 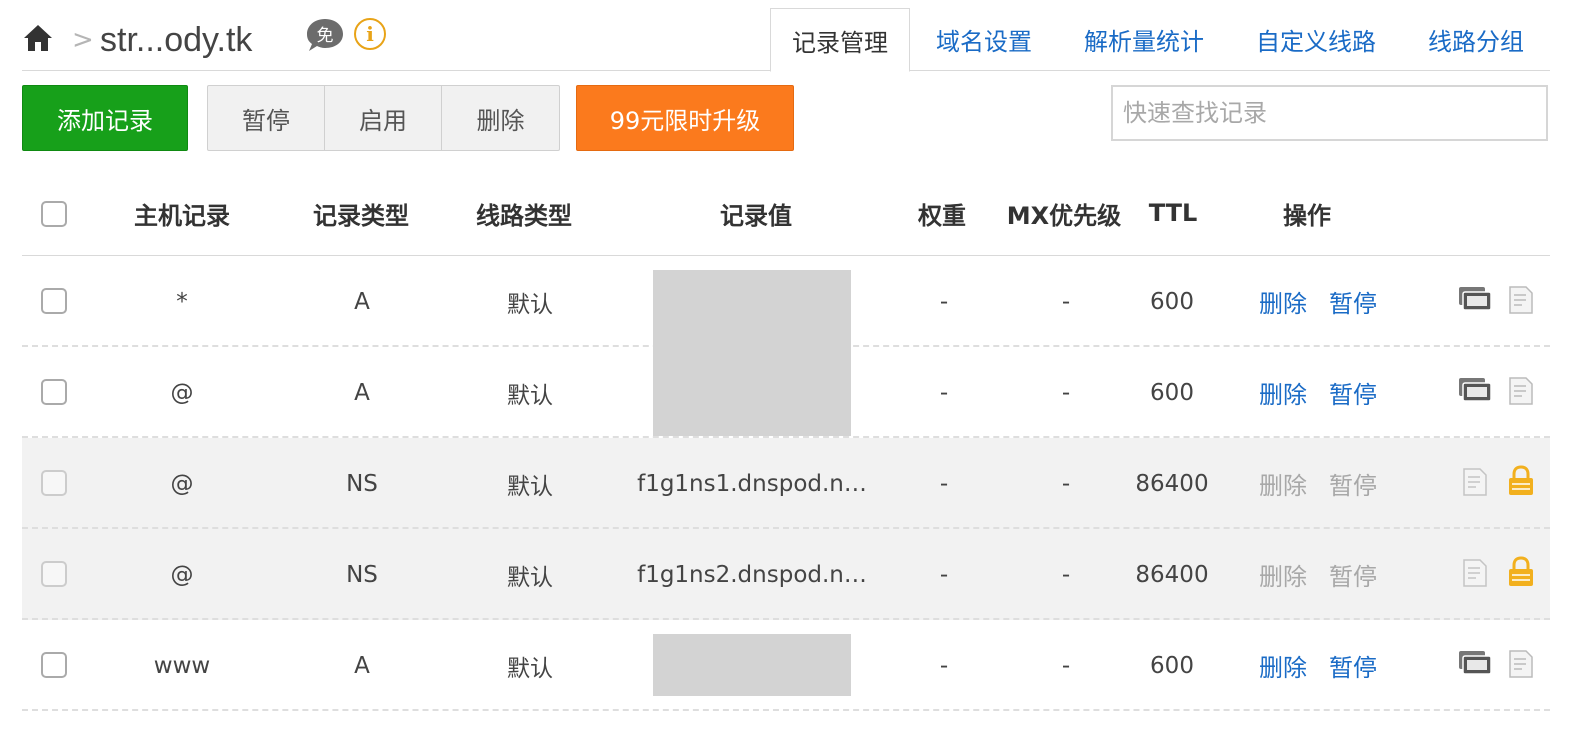 I want to click on upgrade-button: 99元限时升级, so click(x=685, y=118).